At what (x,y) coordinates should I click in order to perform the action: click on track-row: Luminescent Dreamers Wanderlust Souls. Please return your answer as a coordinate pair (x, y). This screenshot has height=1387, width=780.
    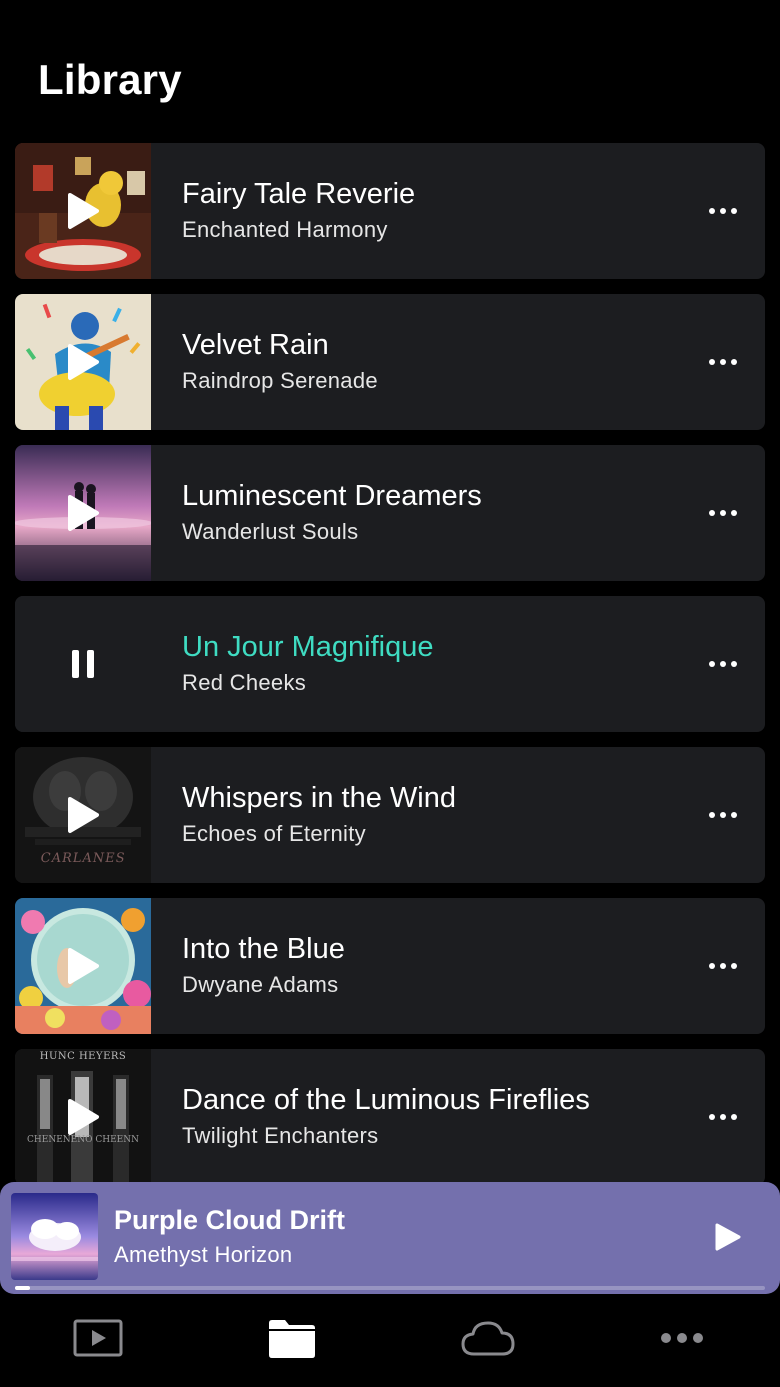
    Looking at the image, I should click on (390, 513).